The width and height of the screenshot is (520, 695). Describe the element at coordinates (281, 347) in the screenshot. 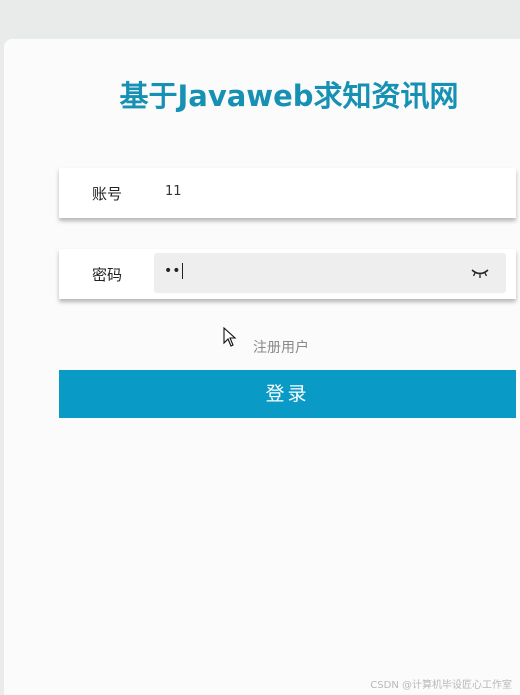

I see `register-link: 注册用户` at that location.